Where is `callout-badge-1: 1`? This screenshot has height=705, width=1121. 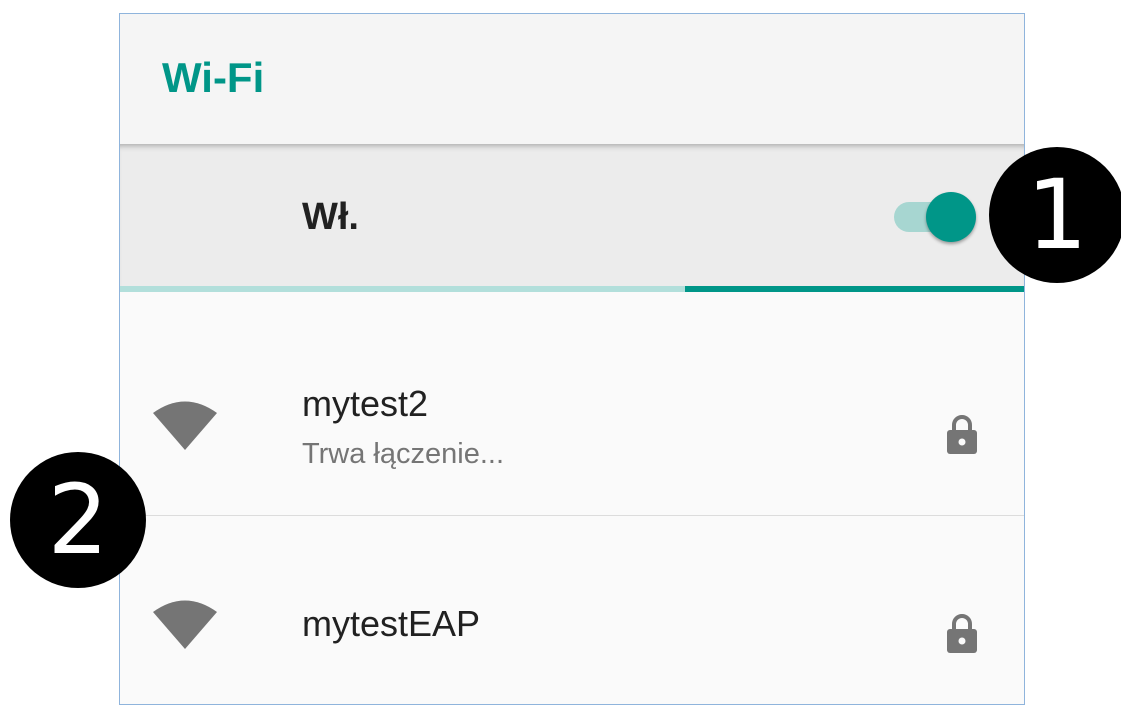
callout-badge-1: 1 is located at coordinates (1055, 215).